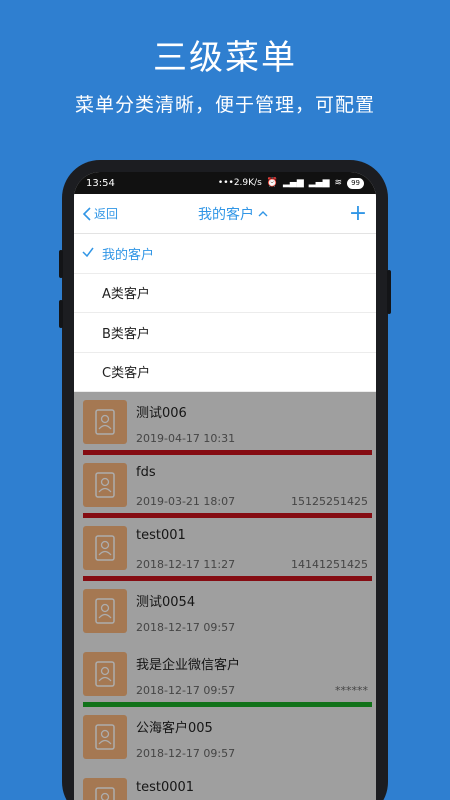 The image size is (450, 800). I want to click on dropdown-item-b-customers: B类客户, so click(225, 333).